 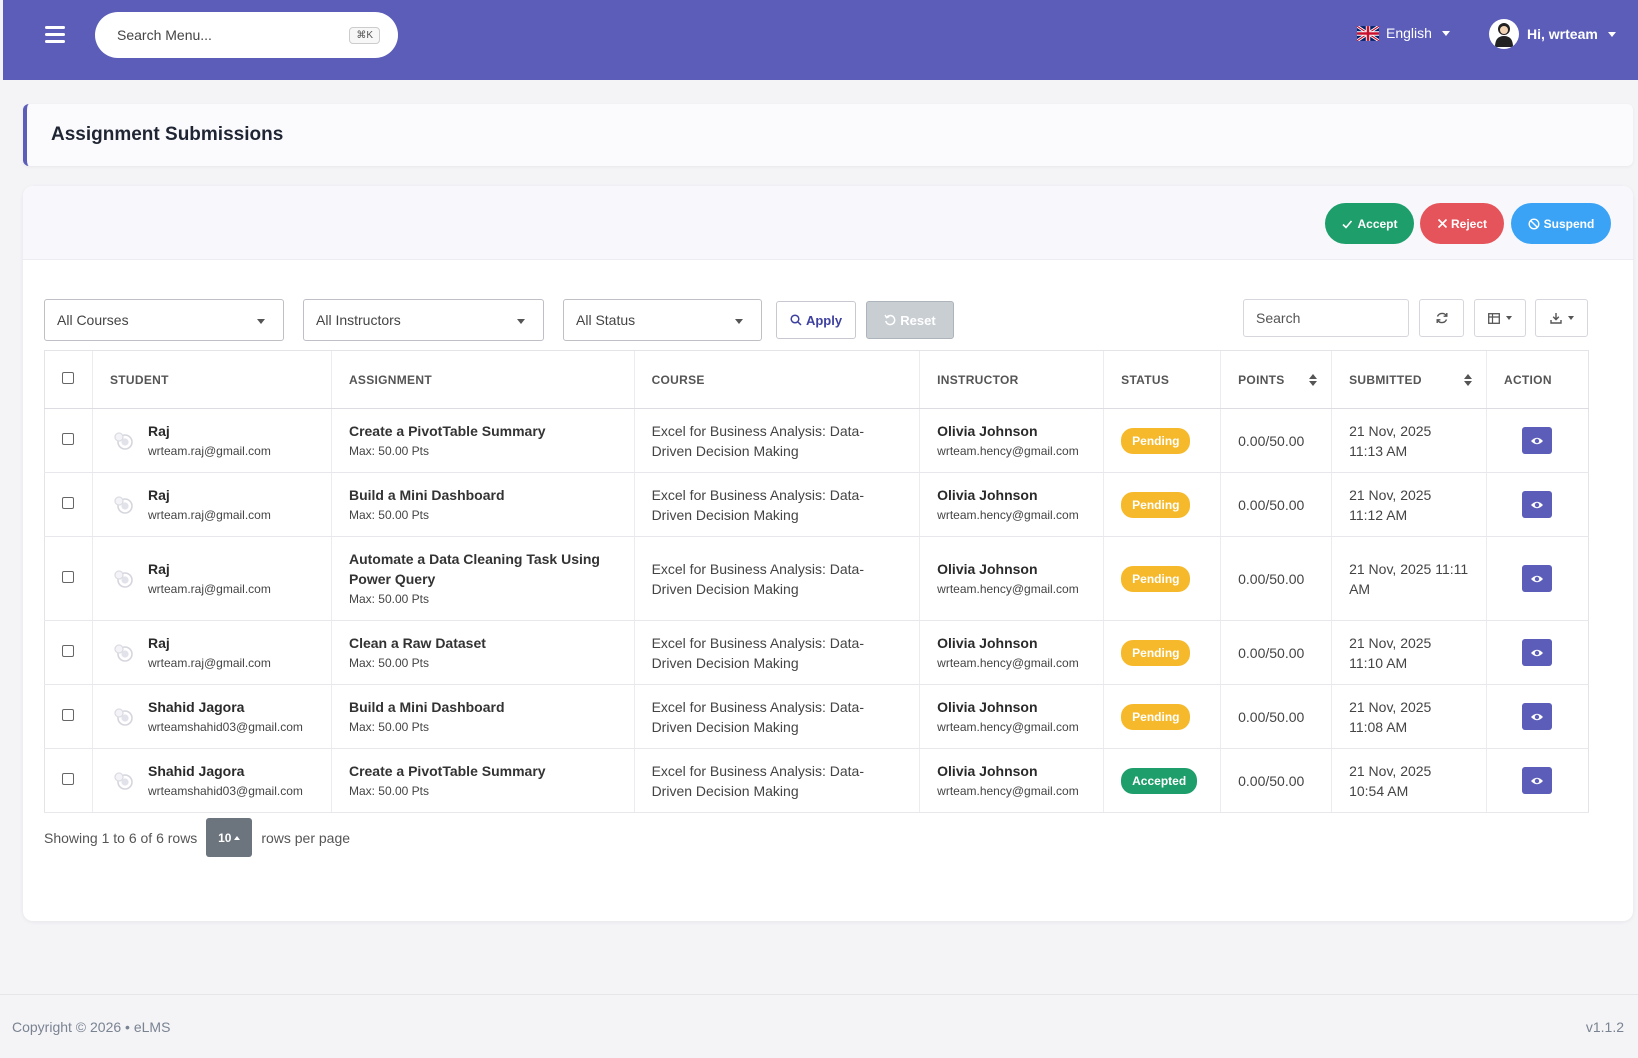 I want to click on submitted-cell: 21 Nov, 2025 11:10 AM, so click(x=1409, y=652).